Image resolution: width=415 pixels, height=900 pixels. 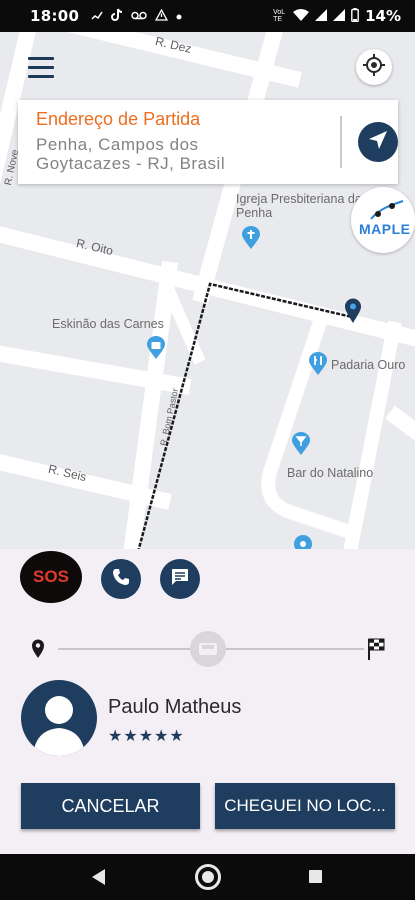 I want to click on system-nav-bar, so click(x=207, y=877).